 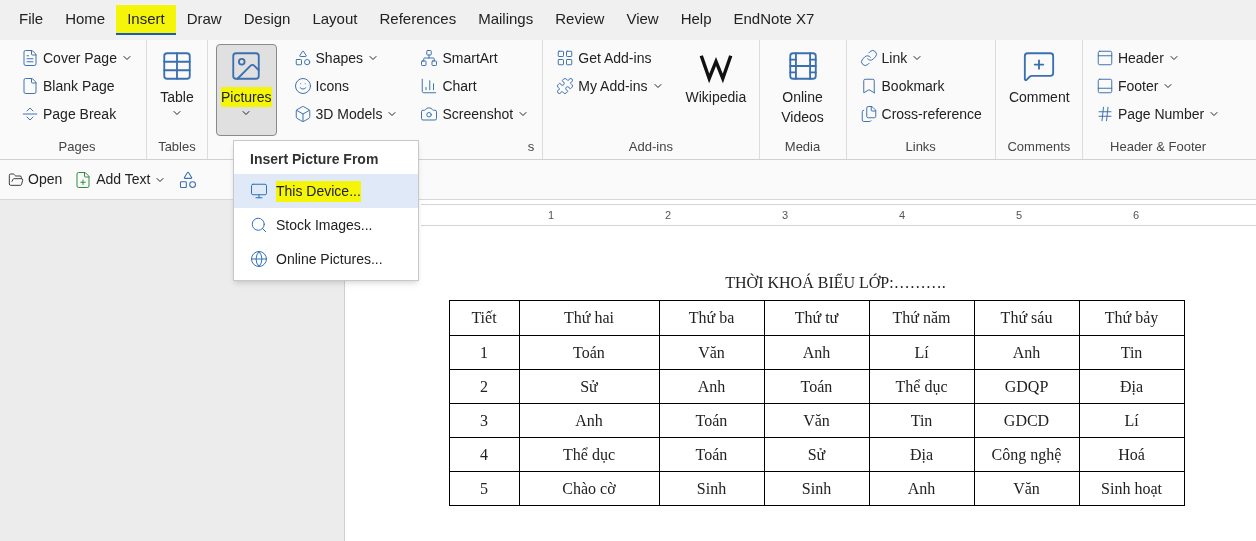 What do you see at coordinates (302, 114) in the screenshot?
I see `cube-icon` at bounding box center [302, 114].